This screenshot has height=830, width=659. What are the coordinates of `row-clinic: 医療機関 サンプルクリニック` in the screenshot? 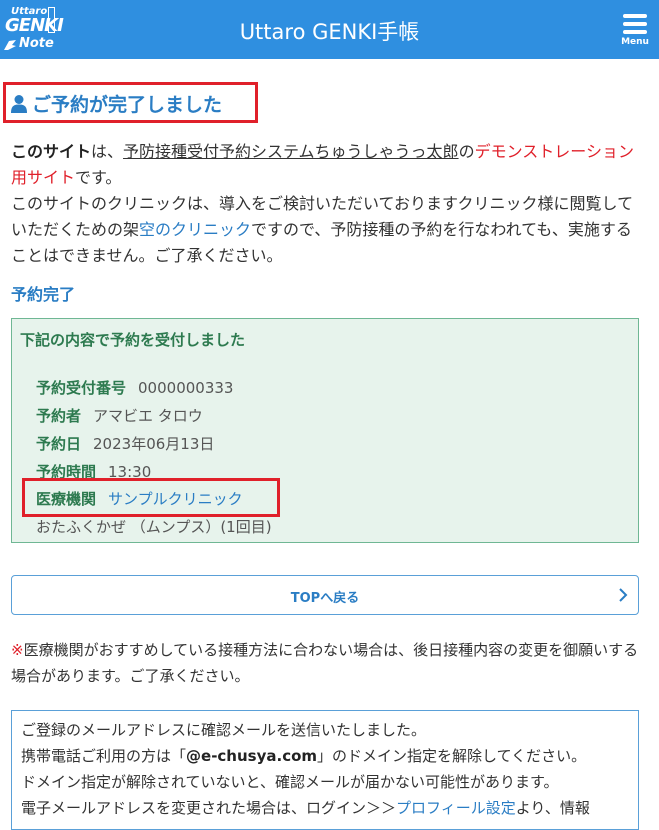 It's located at (139, 498).